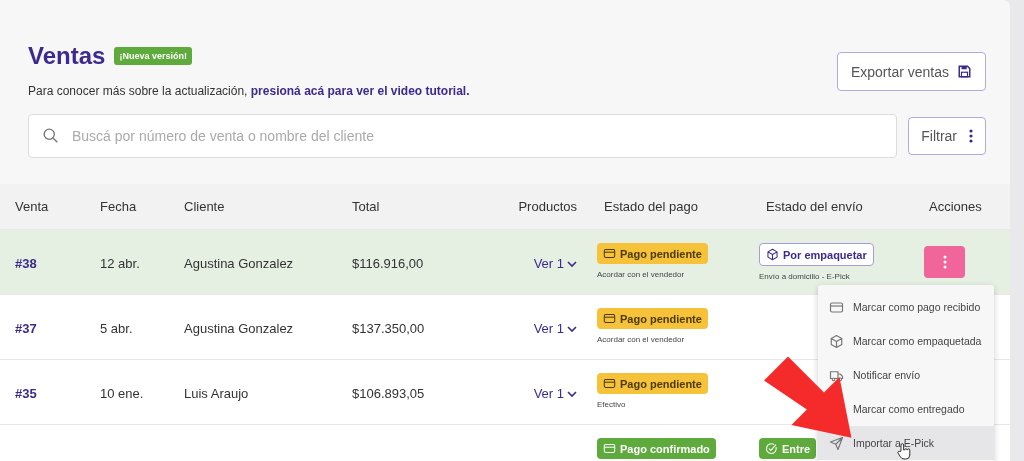  Describe the element at coordinates (116, 328) in the screenshot. I see `date-cell-text: 5 abr.` at that location.